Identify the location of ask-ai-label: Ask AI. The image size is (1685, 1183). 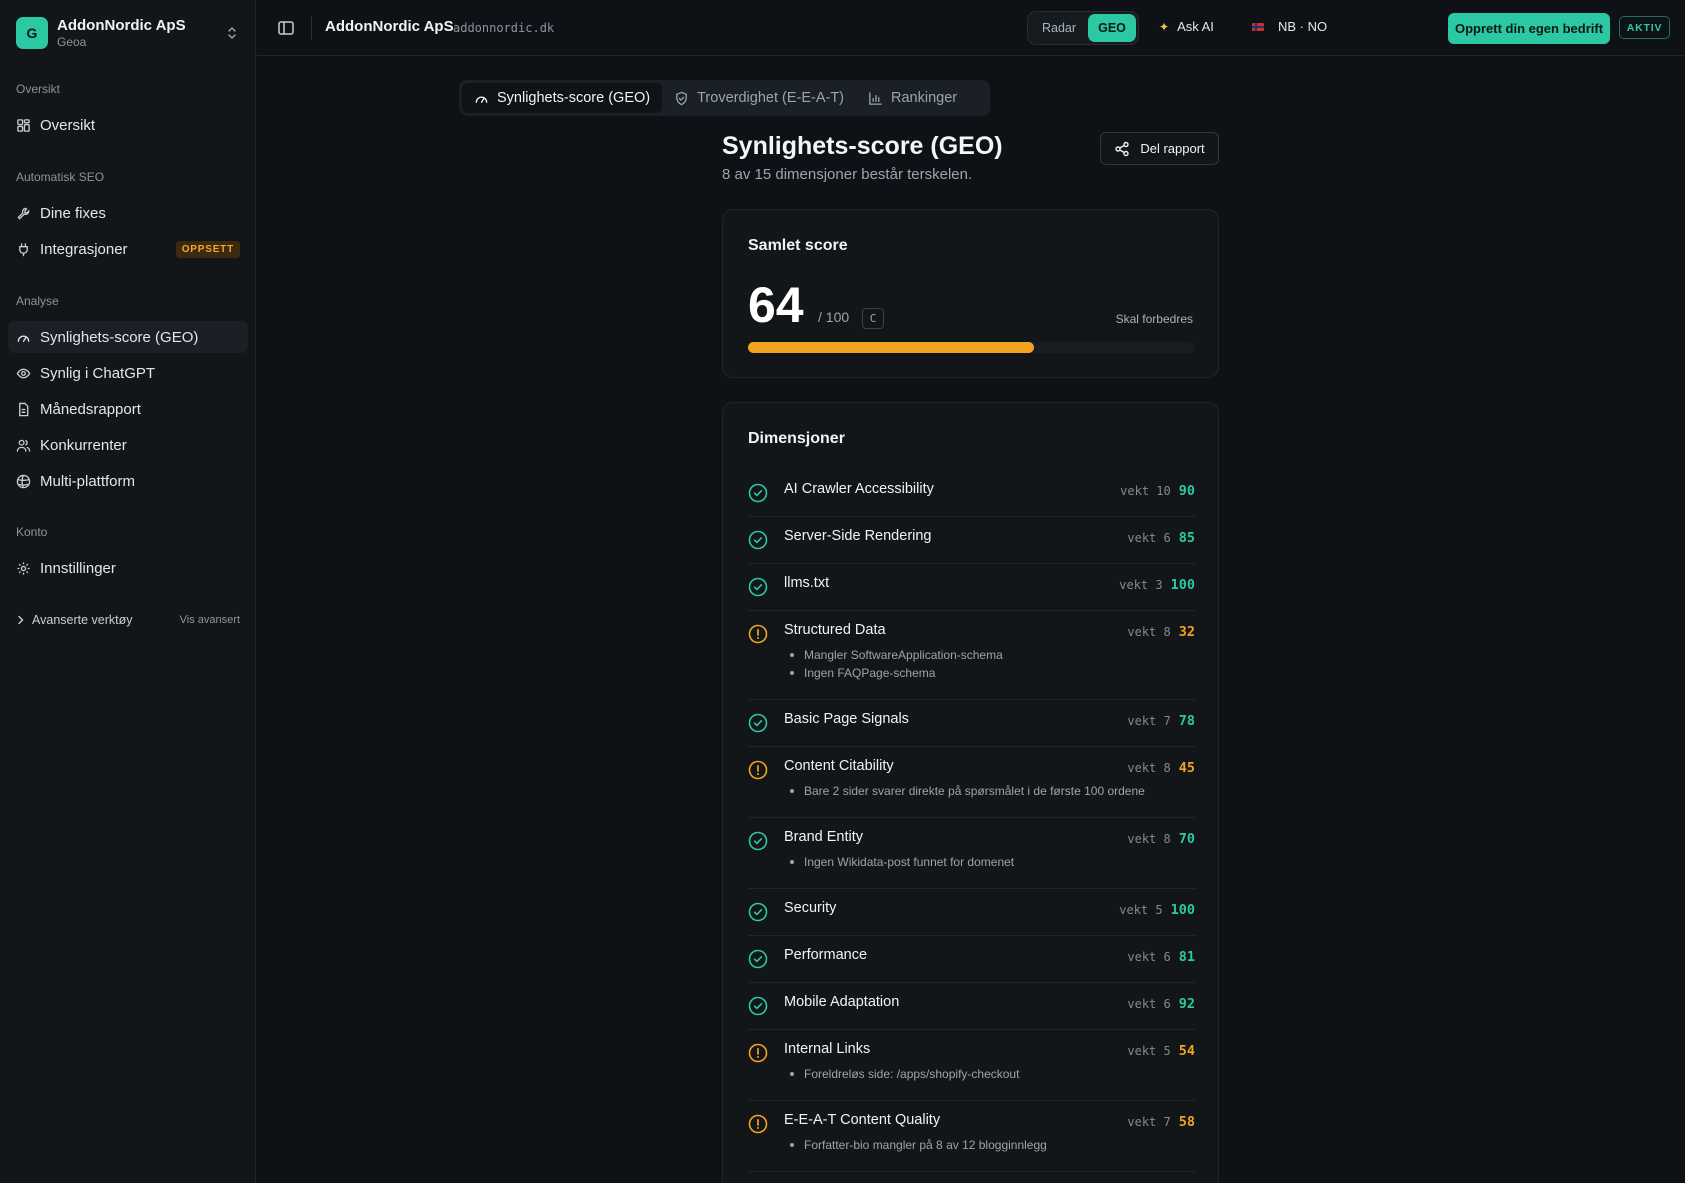
(1195, 26).